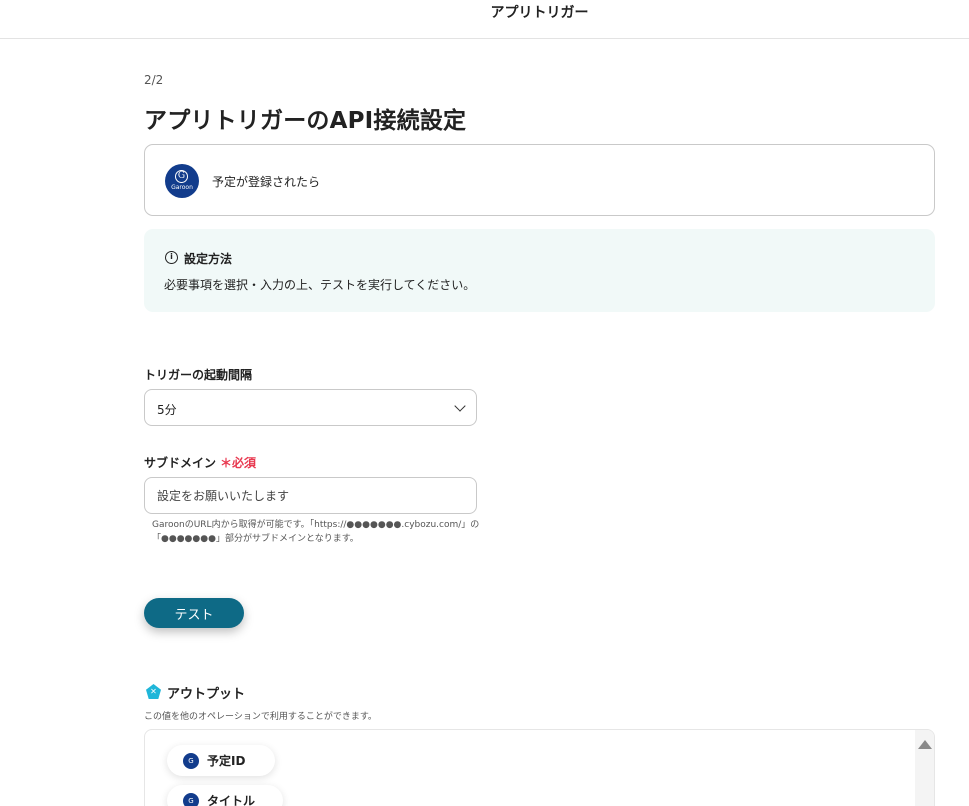 The width and height of the screenshot is (969, 806). What do you see at coordinates (320, 285) in the screenshot?
I see `info-text: 必要事項を選択・入力の上、テストを実行してください。` at bounding box center [320, 285].